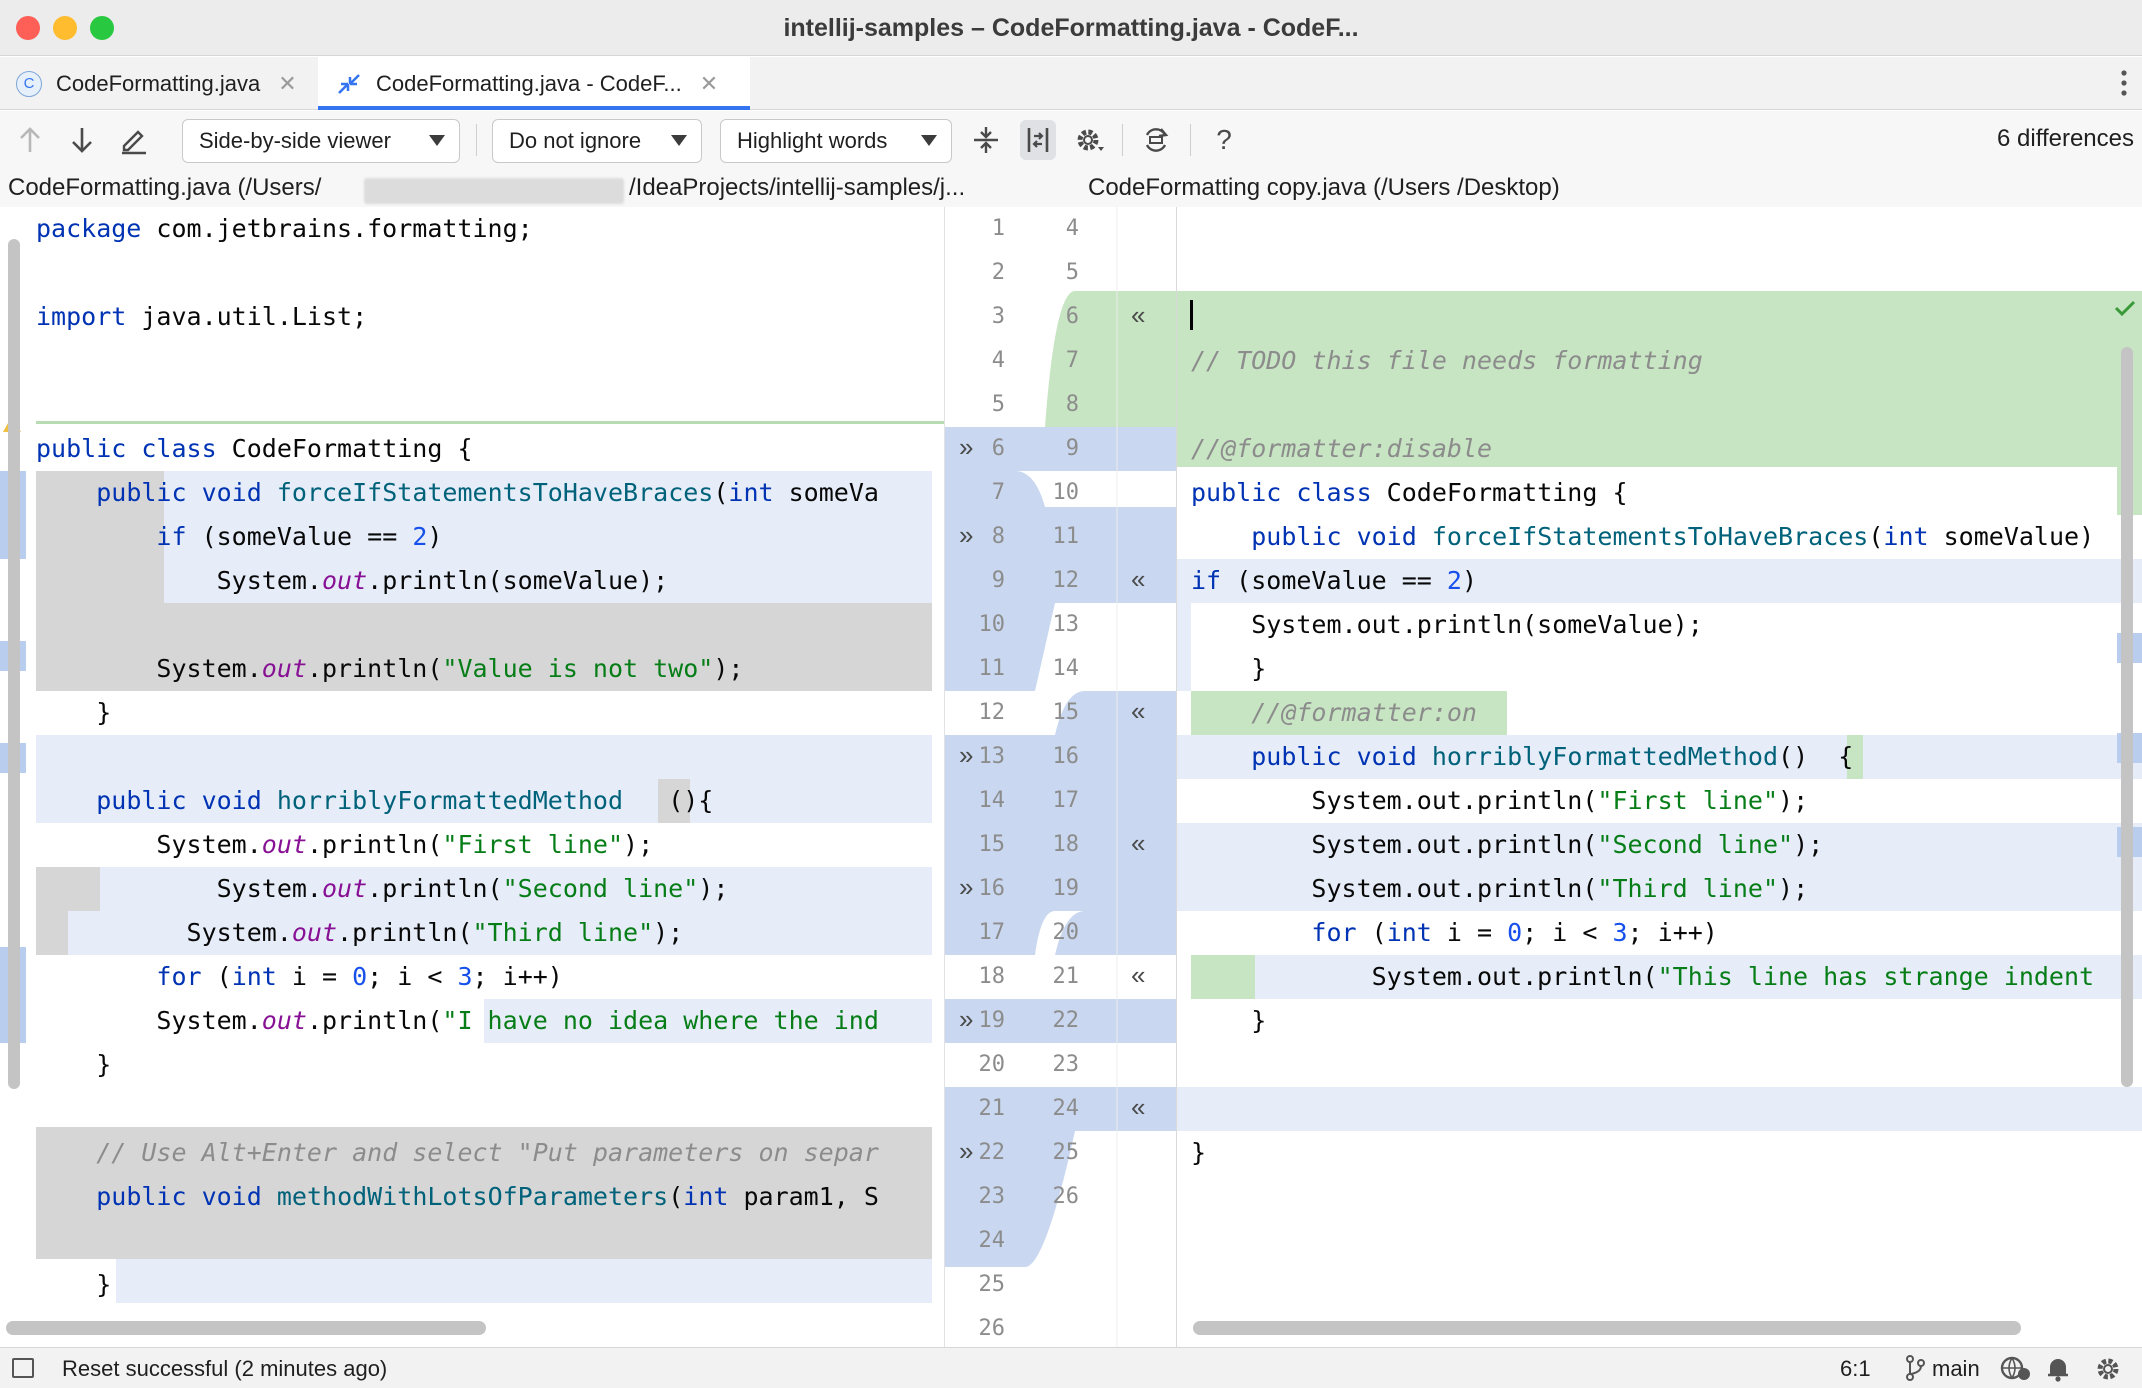 The image size is (2142, 1388). Describe the element at coordinates (660, 1020) in the screenshot. I see `code-token: "I have no idea where the ind` at that location.